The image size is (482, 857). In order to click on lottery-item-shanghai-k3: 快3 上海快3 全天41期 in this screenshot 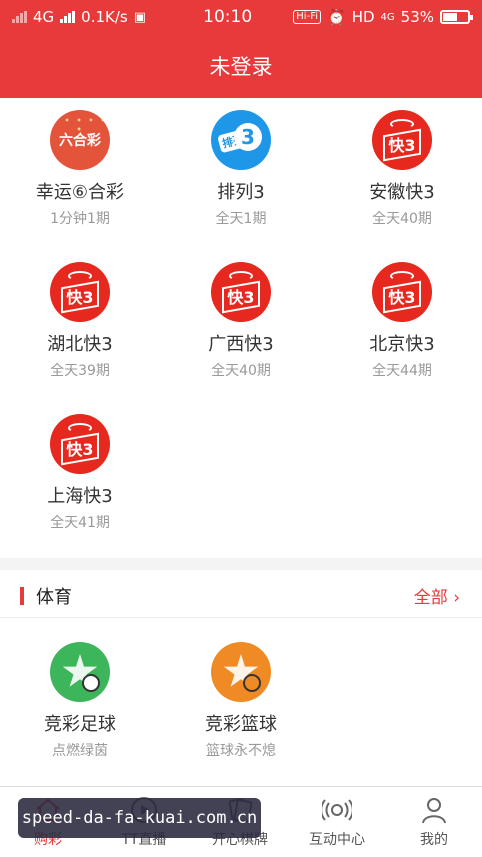, I will do `click(80, 472)`.